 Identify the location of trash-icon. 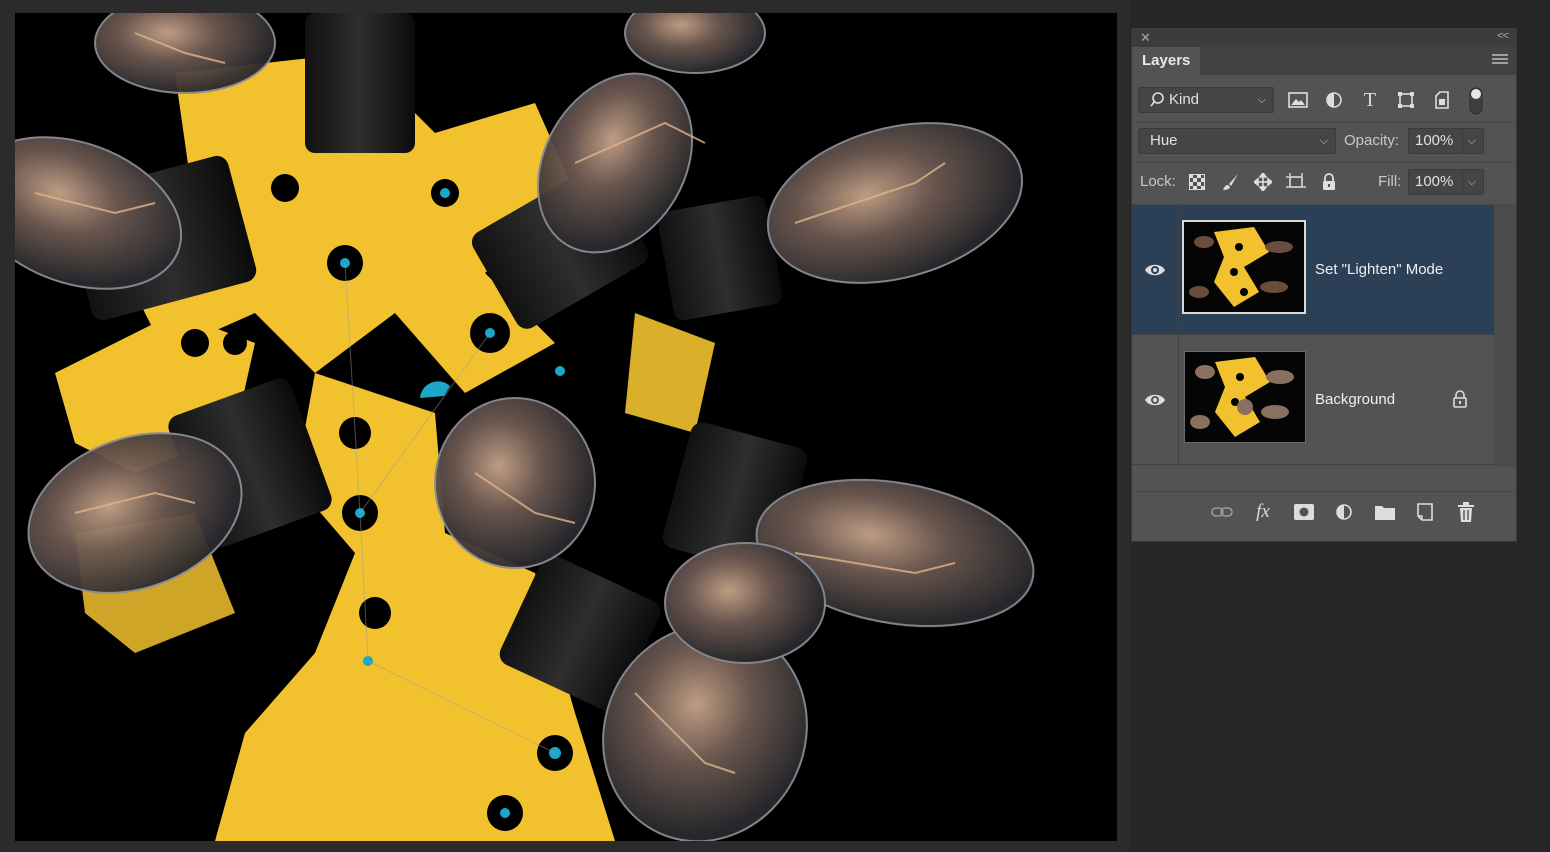
(1466, 512).